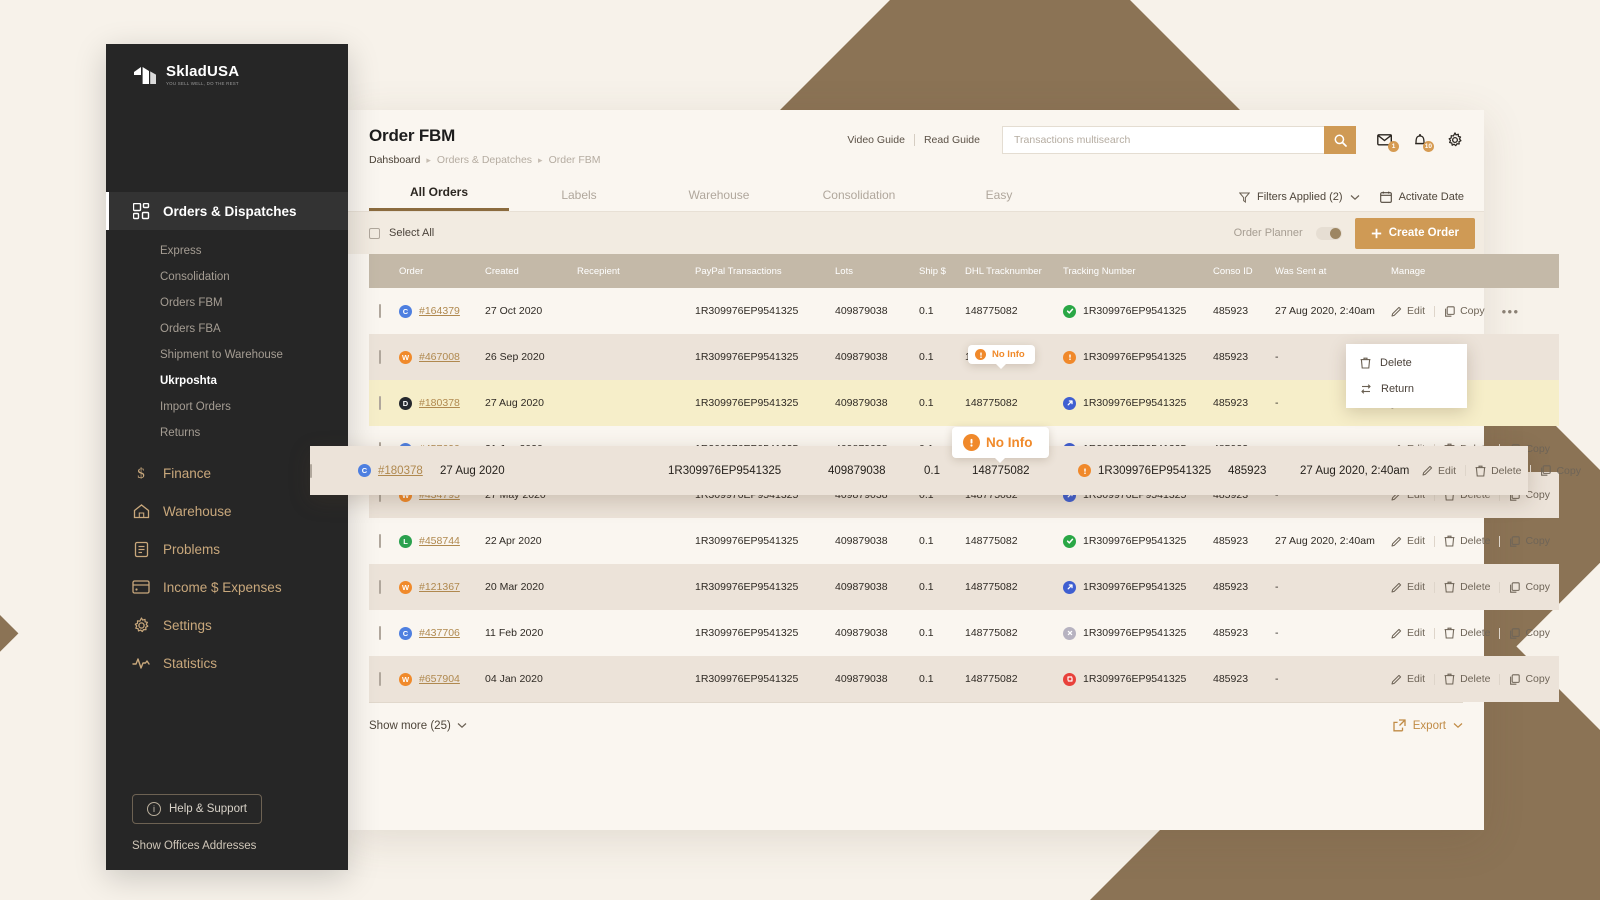 Image resolution: width=1600 pixels, height=900 pixels. I want to click on th-dhl-tracknumber: DHL Tracknumber, so click(1014, 271).